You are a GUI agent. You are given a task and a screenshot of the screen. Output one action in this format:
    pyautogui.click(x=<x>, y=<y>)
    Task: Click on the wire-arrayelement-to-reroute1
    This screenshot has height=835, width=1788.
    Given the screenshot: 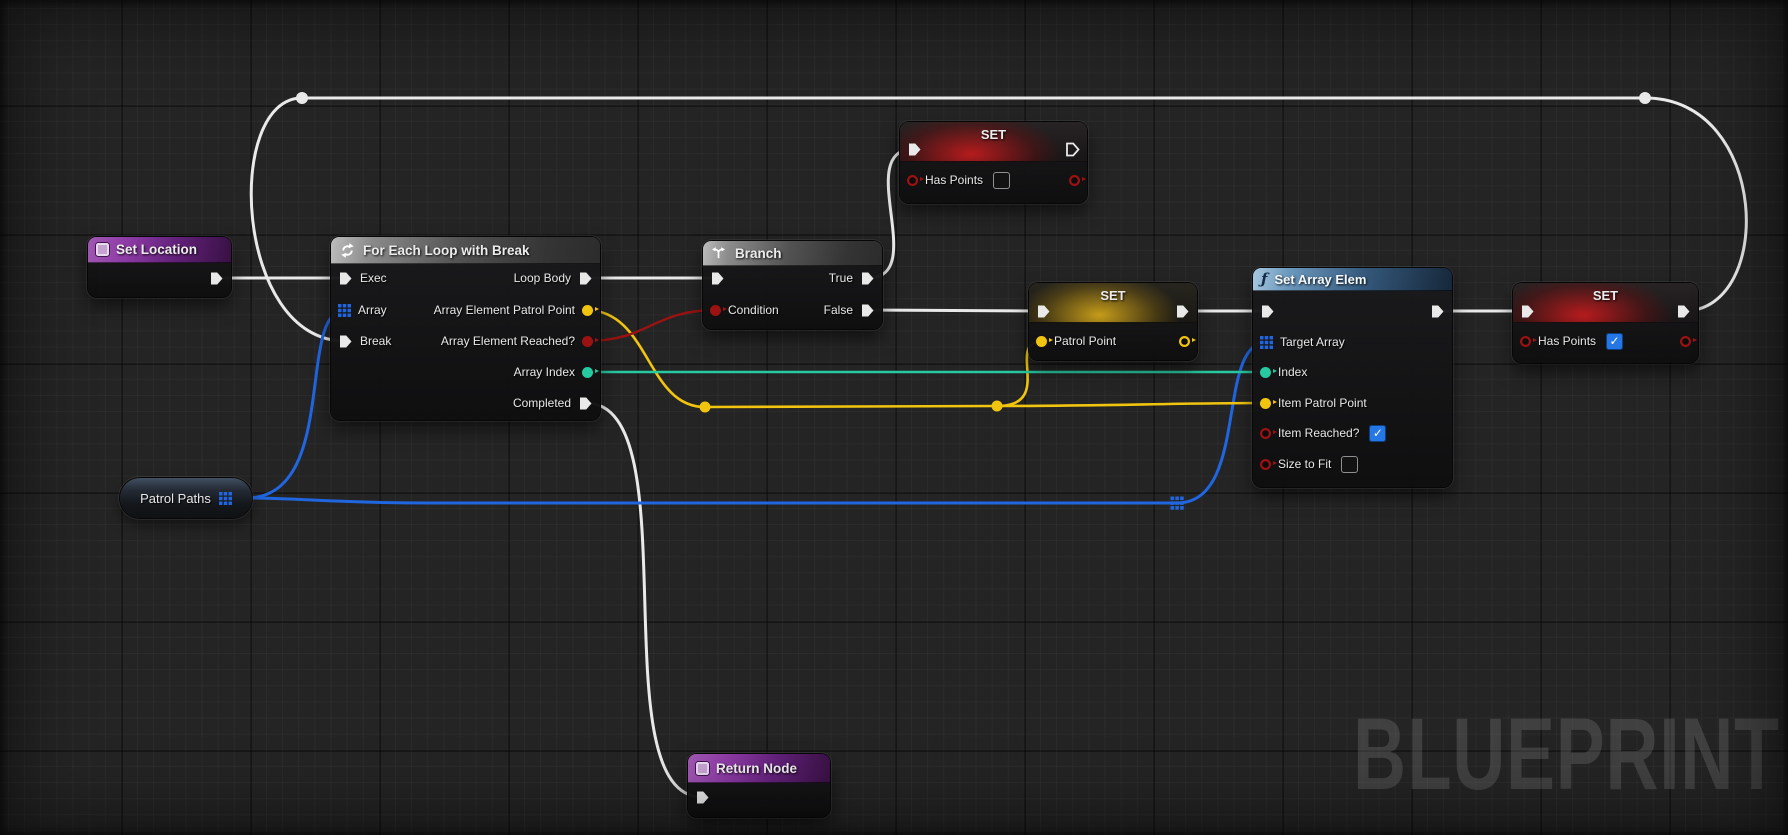 What is the action you would take?
    pyautogui.click(x=645, y=358)
    